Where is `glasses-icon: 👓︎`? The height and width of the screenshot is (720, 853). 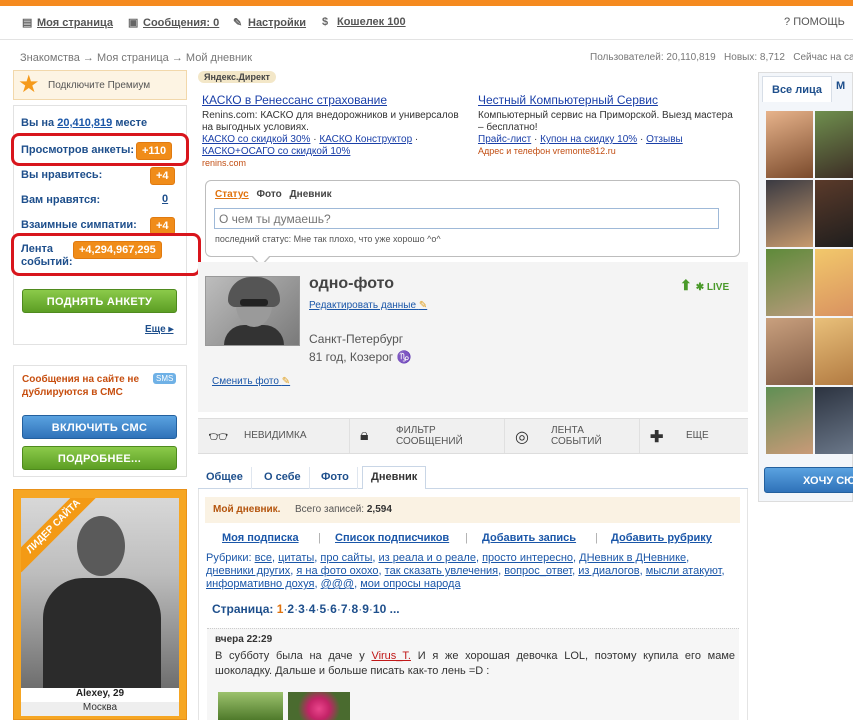
glasses-icon: 👓︎ is located at coordinates (218, 437).